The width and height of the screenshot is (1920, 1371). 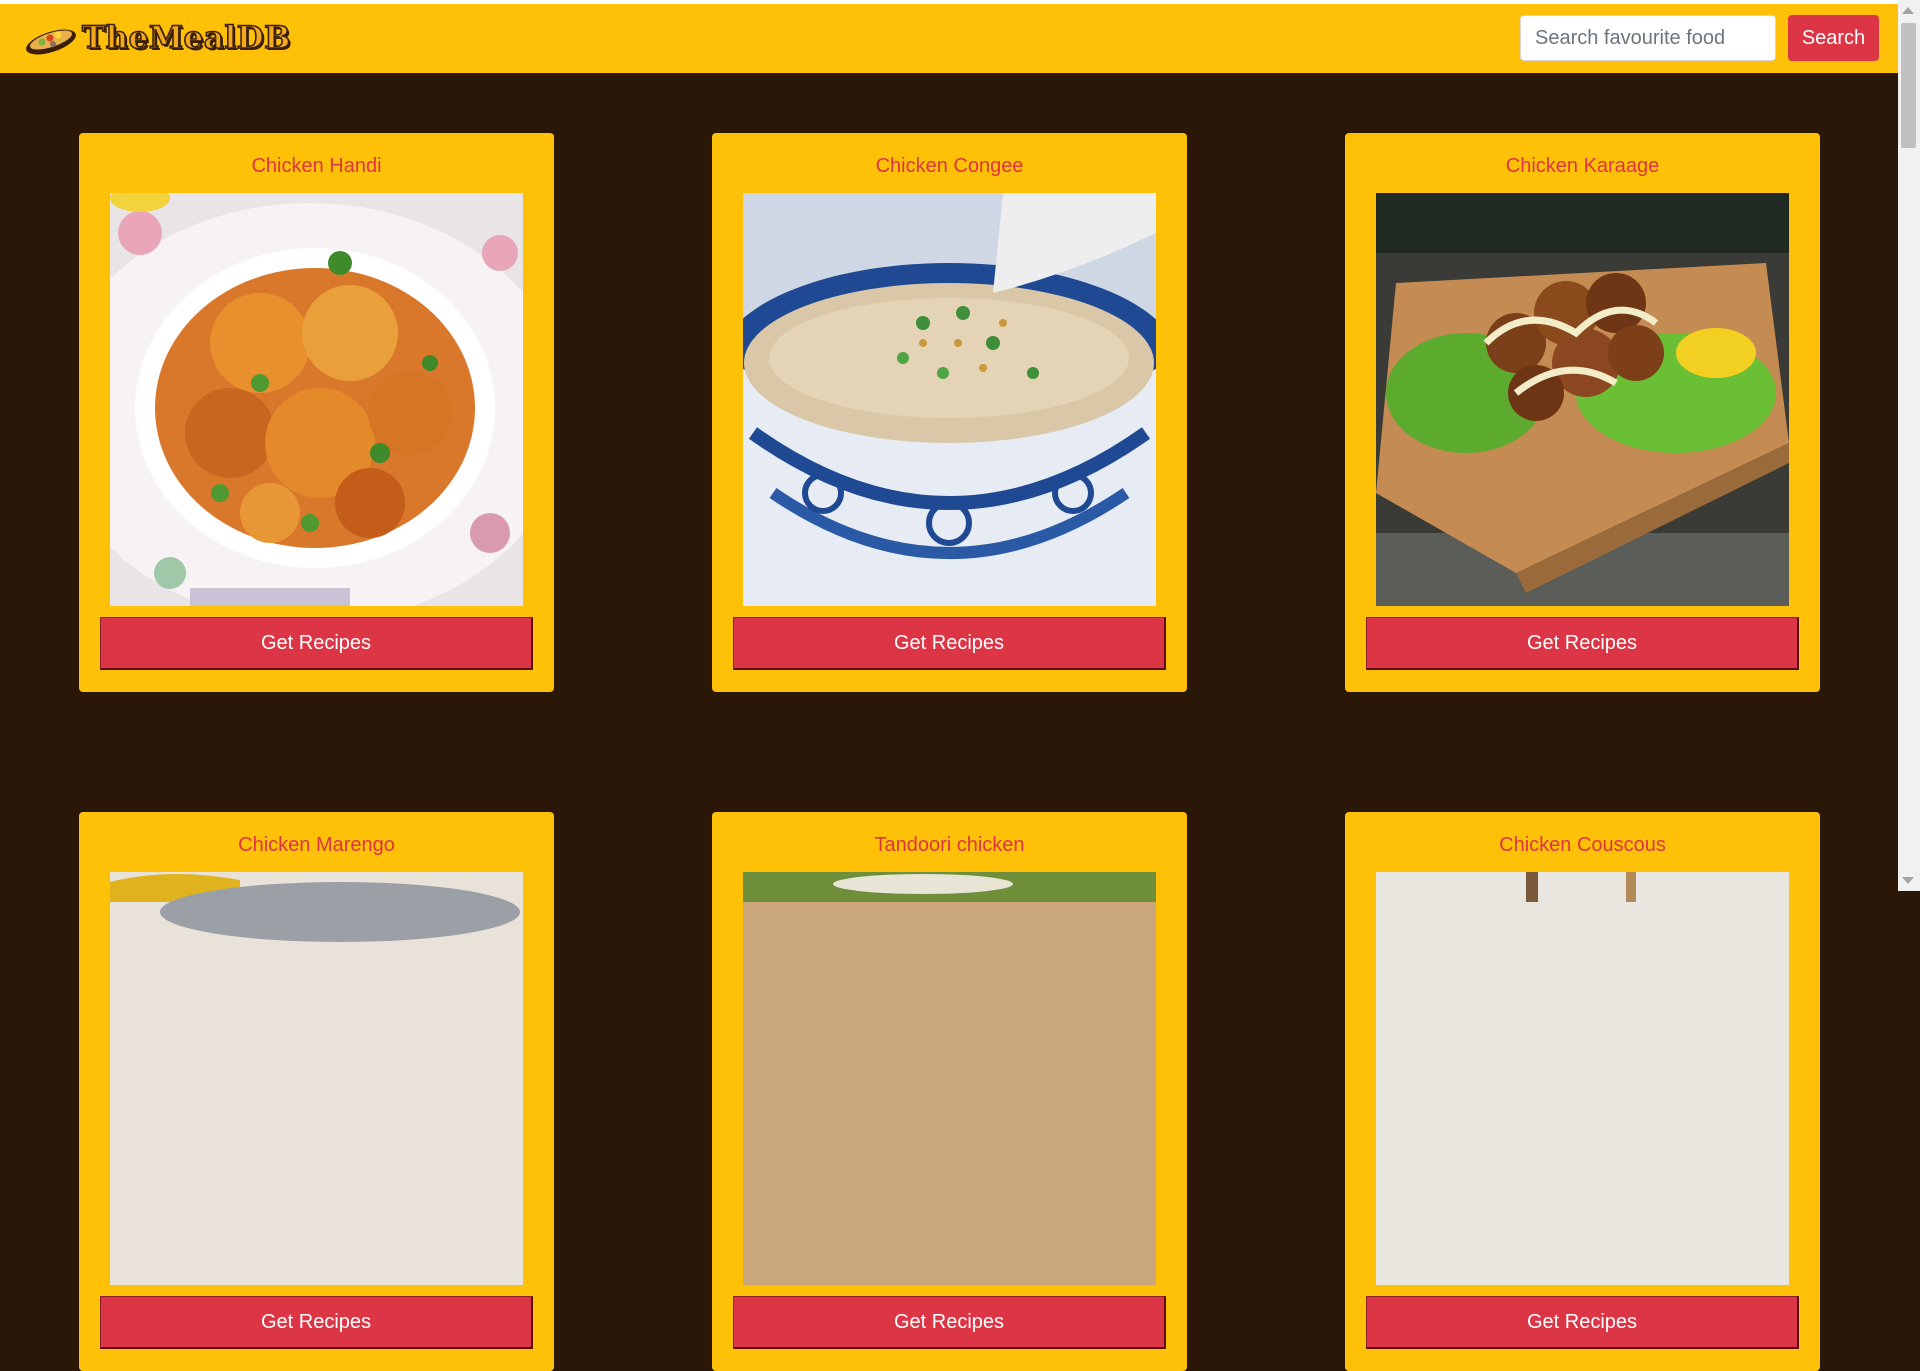 I want to click on chicken-marengo-photo, so click(x=316, y=1078).